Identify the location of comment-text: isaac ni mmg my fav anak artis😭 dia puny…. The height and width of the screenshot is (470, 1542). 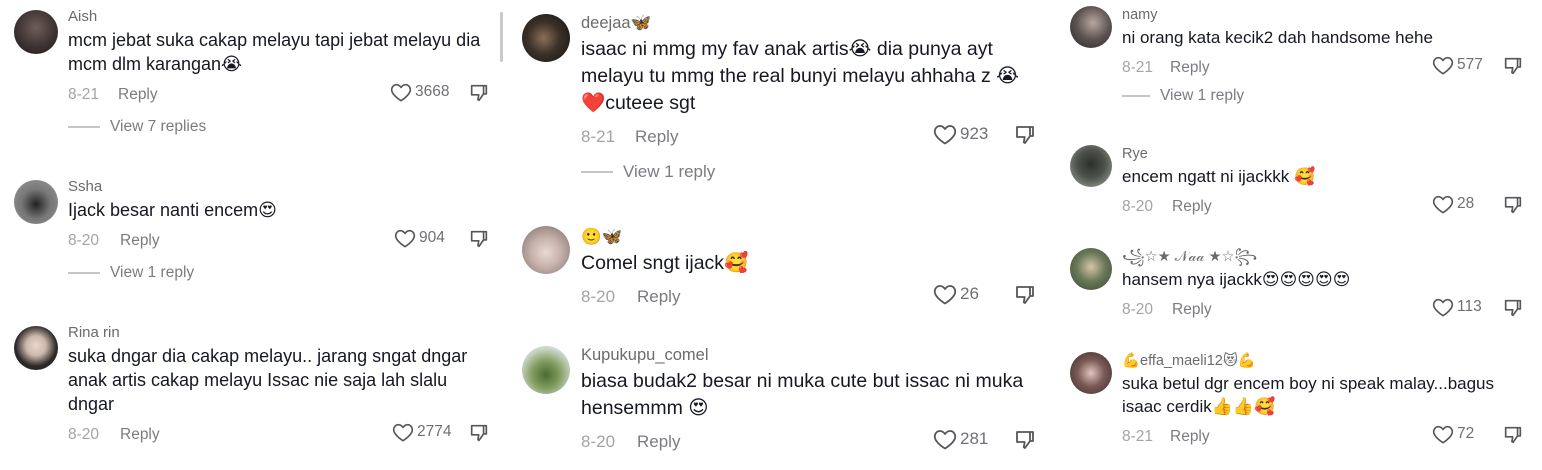
(800, 76).